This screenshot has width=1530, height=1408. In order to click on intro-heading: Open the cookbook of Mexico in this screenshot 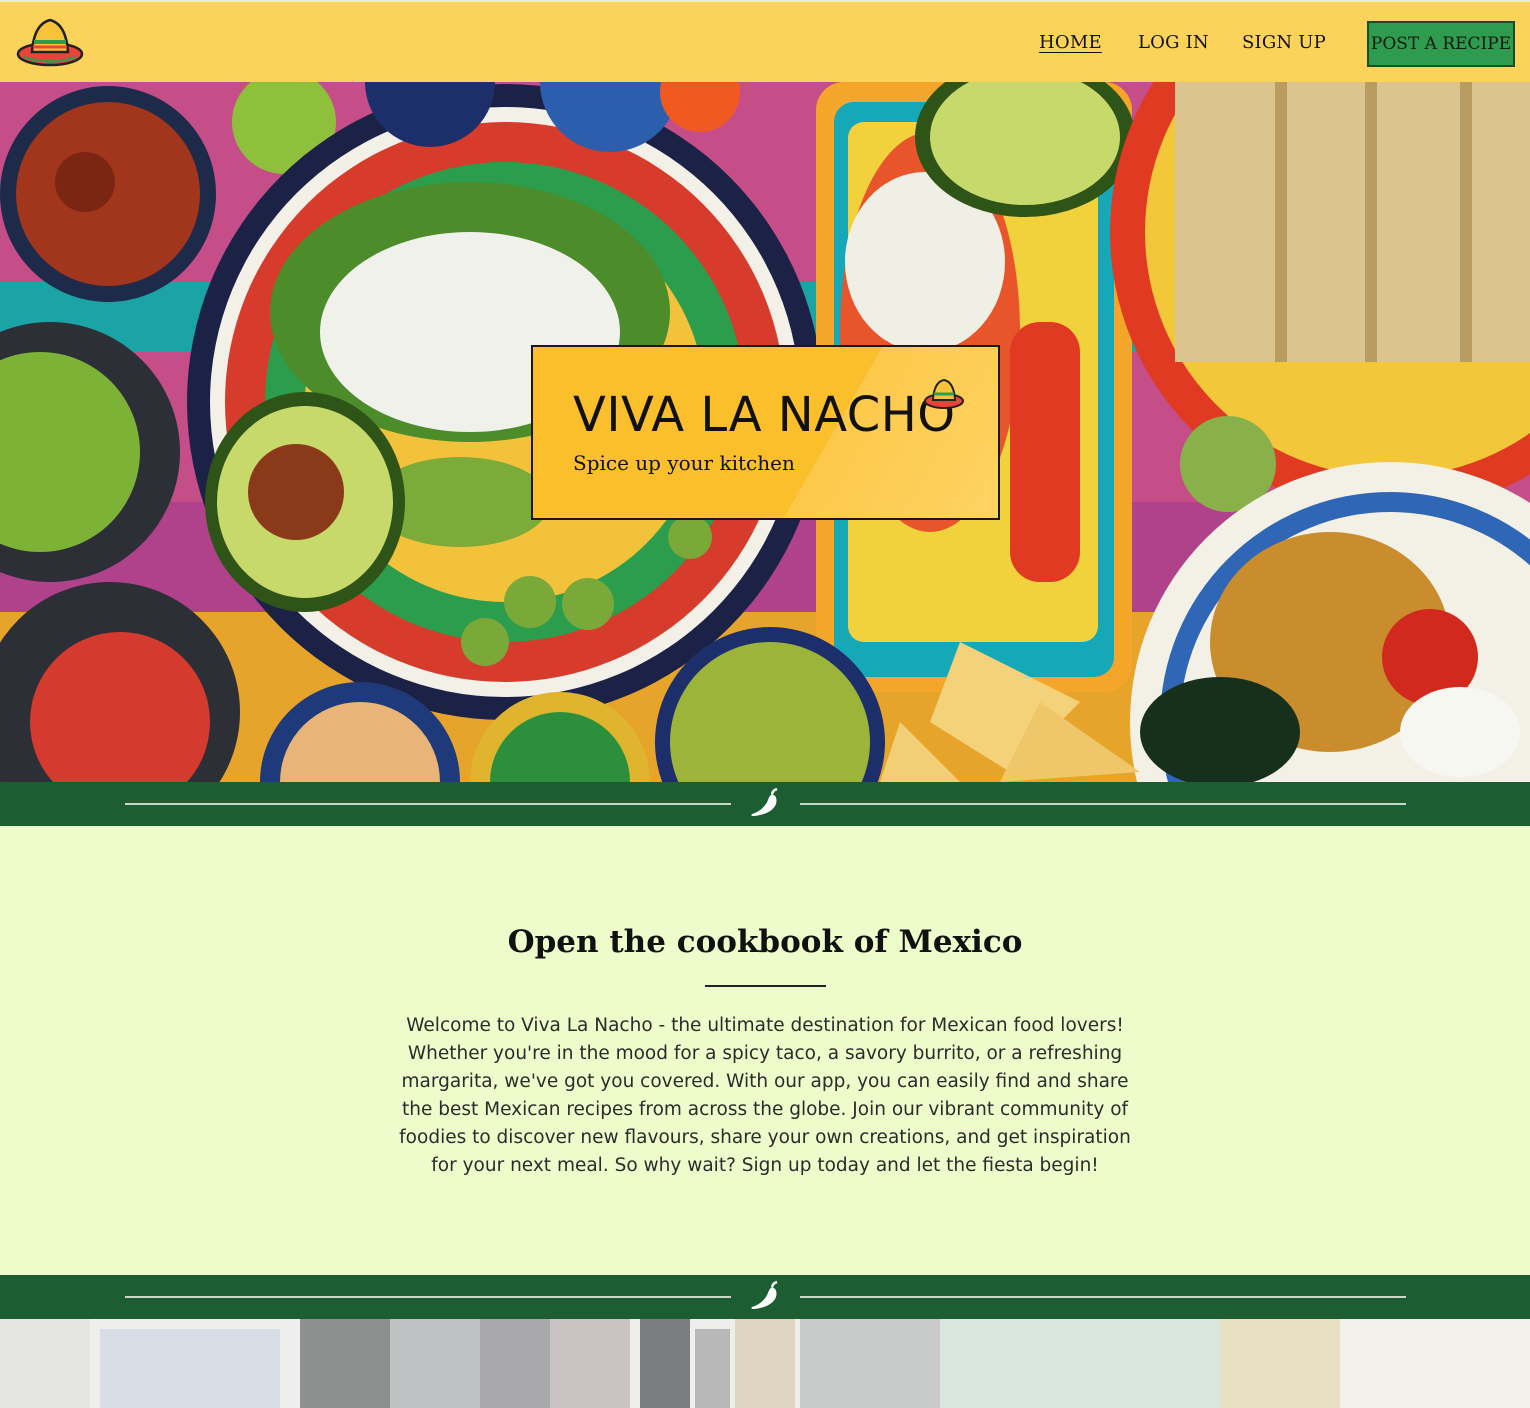, I will do `click(765, 942)`.